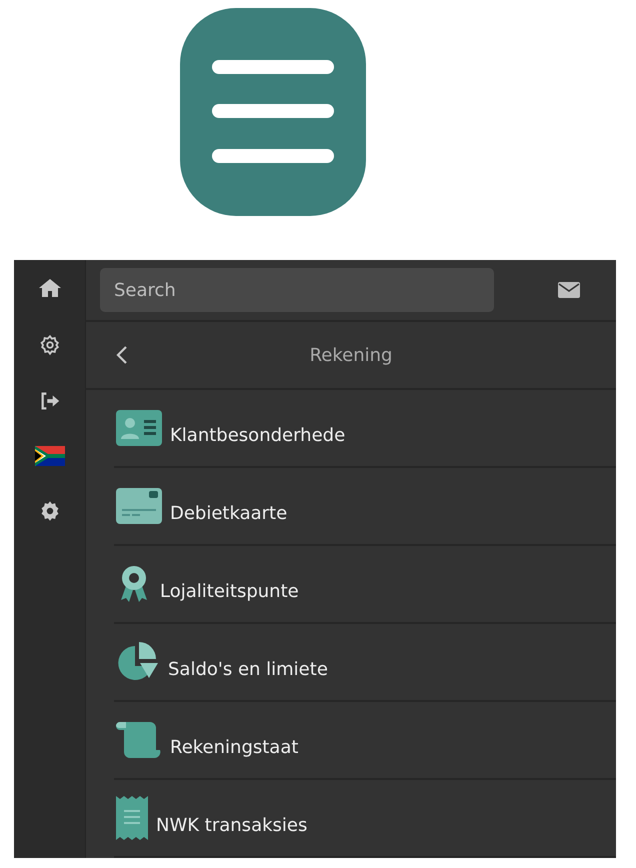 Image resolution: width=636 pixels, height=868 pixels. What do you see at coordinates (49, 456) in the screenshot?
I see `flag-icon` at bounding box center [49, 456].